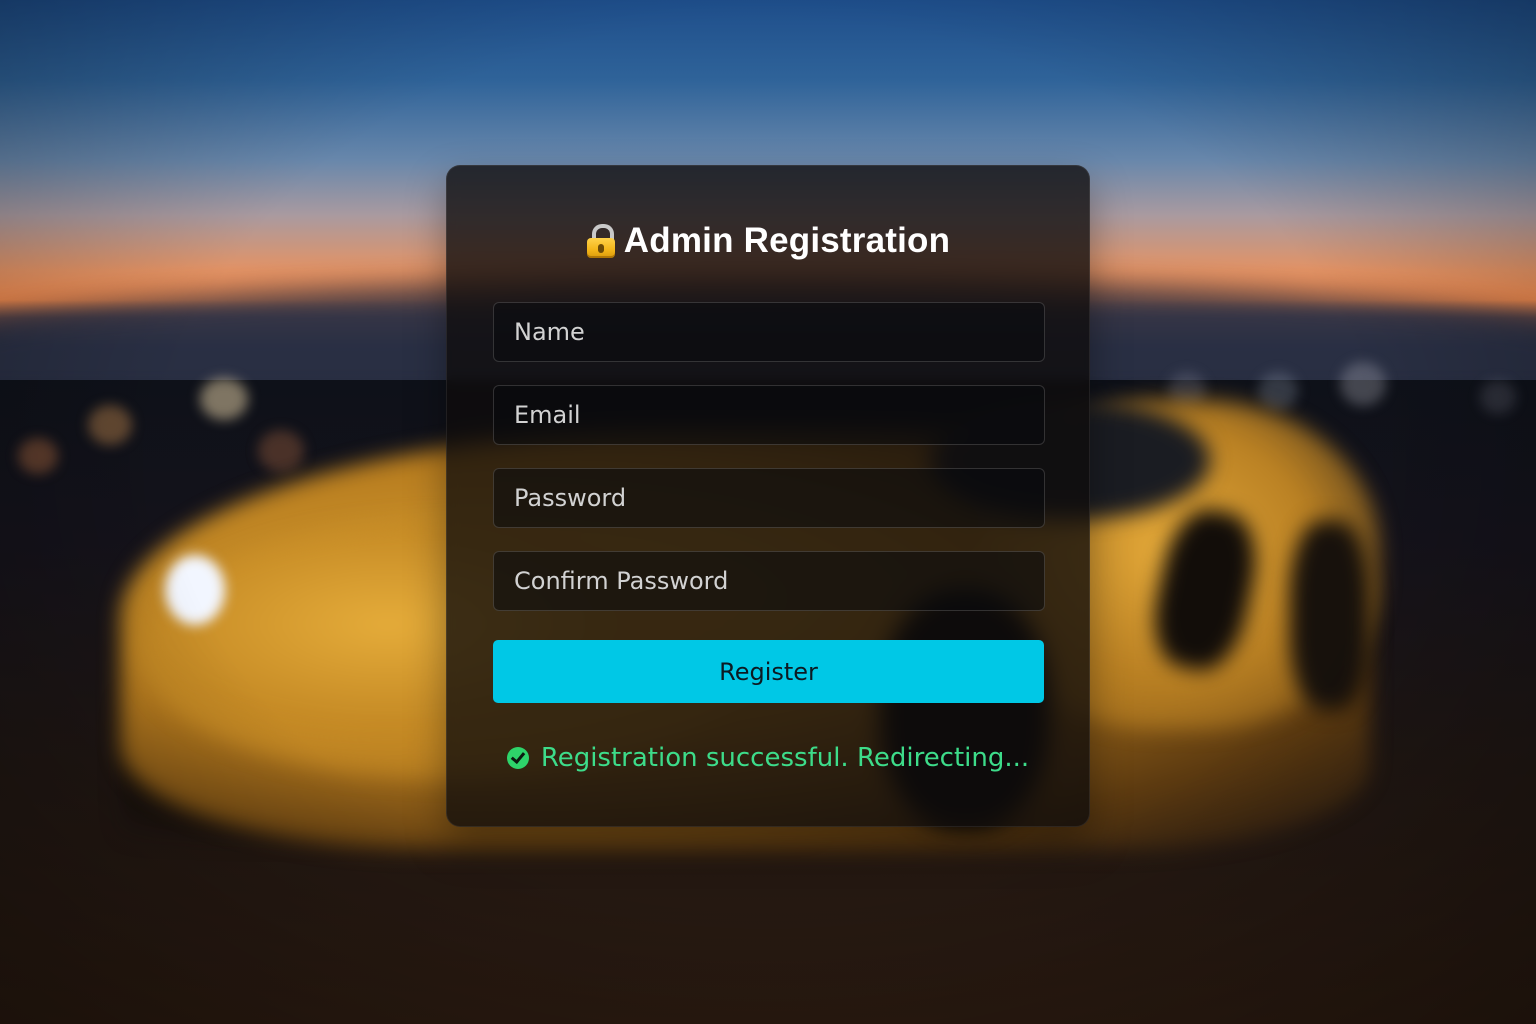 The height and width of the screenshot is (1024, 1536). What do you see at coordinates (601, 241) in the screenshot?
I see `lock-icon` at bounding box center [601, 241].